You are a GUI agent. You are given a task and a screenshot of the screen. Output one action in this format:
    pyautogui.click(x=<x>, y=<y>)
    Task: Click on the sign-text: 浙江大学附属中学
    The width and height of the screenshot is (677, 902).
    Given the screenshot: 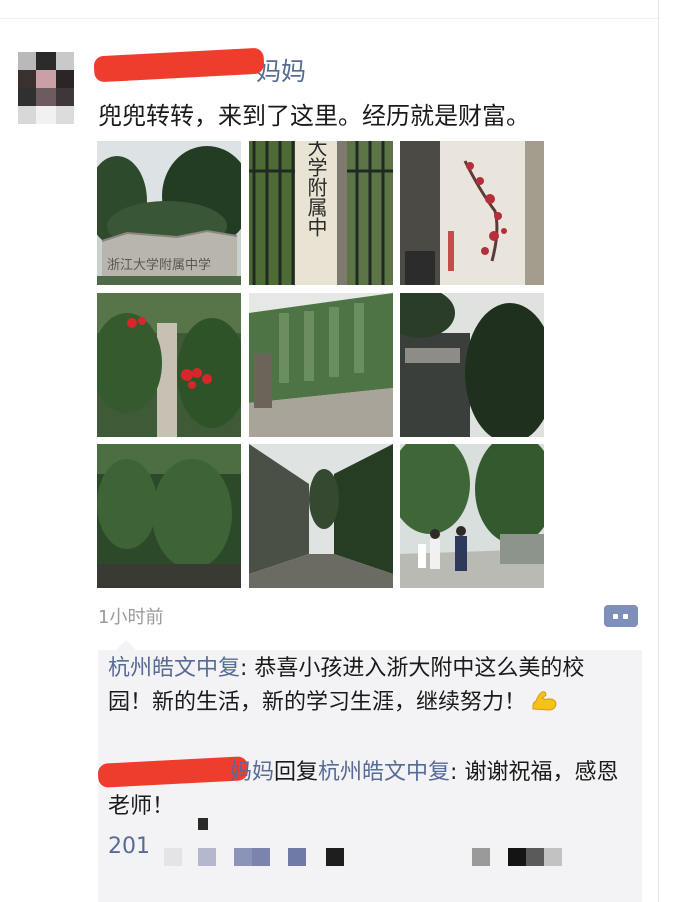 What is the action you would take?
    pyautogui.click(x=159, y=265)
    